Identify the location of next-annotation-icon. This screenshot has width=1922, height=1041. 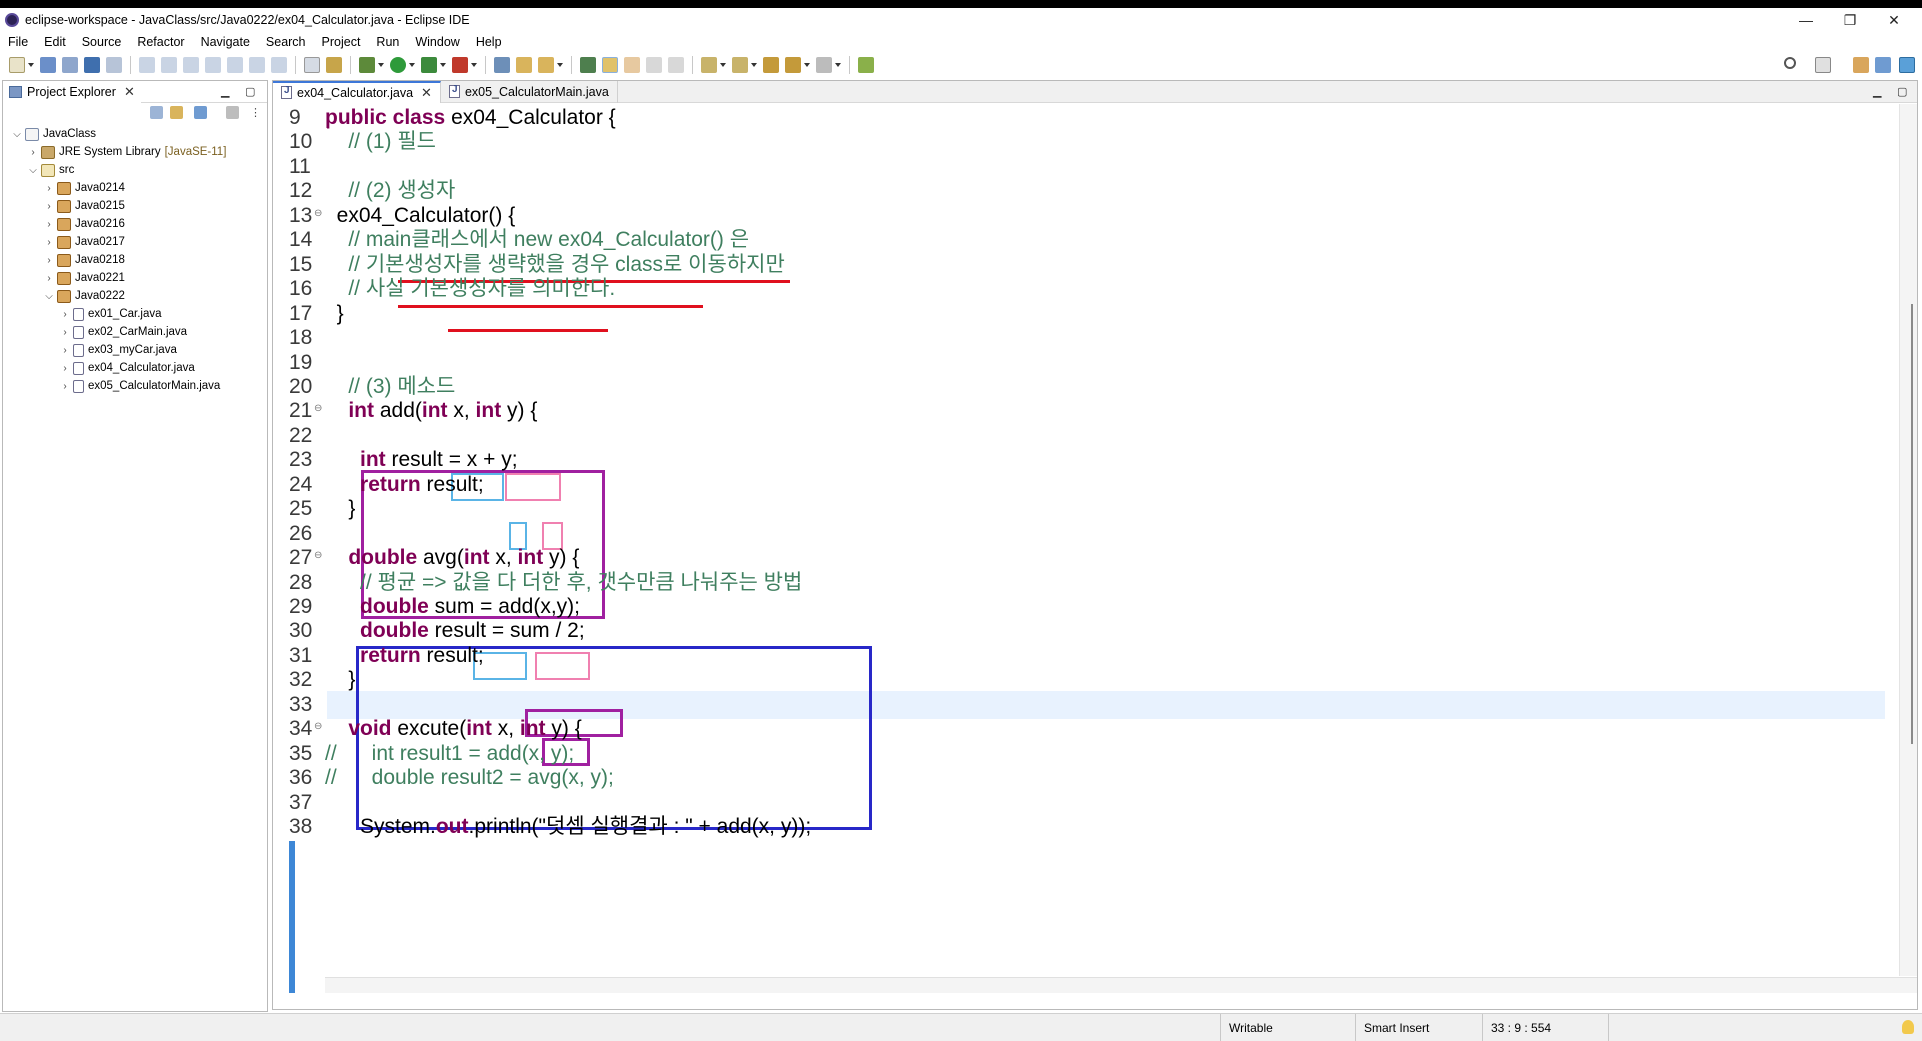
(709, 65).